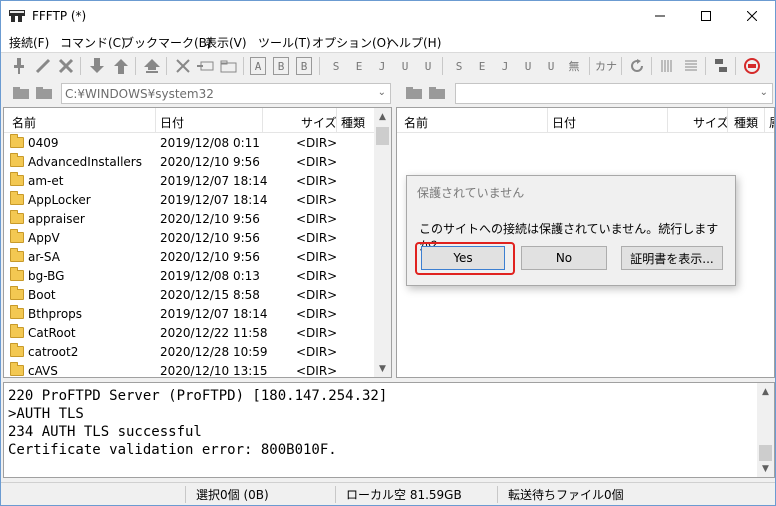  What do you see at coordinates (226, 93) in the screenshot?
I see `local-path-combo: C:¥WINDOWS¥system32 ⌄` at bounding box center [226, 93].